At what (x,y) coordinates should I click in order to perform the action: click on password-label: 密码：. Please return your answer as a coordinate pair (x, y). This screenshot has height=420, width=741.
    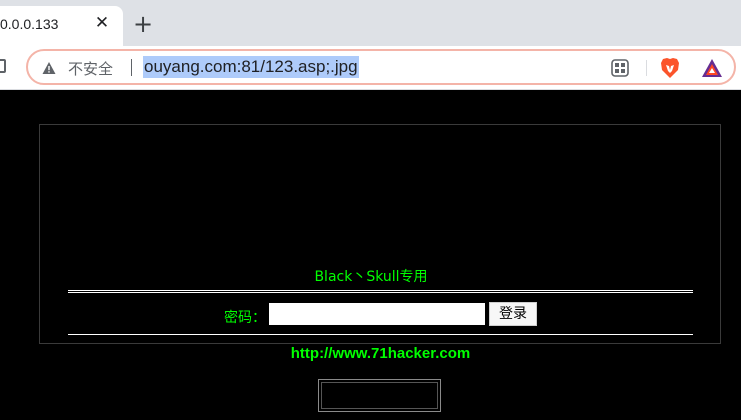
    Looking at the image, I should click on (245, 318).